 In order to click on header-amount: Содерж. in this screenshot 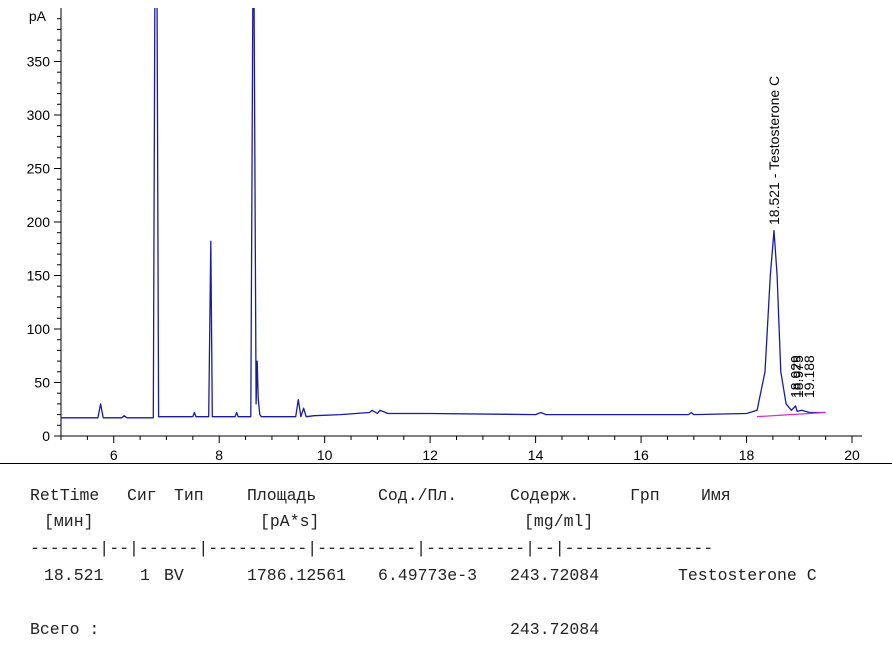, I will do `click(545, 495)`.